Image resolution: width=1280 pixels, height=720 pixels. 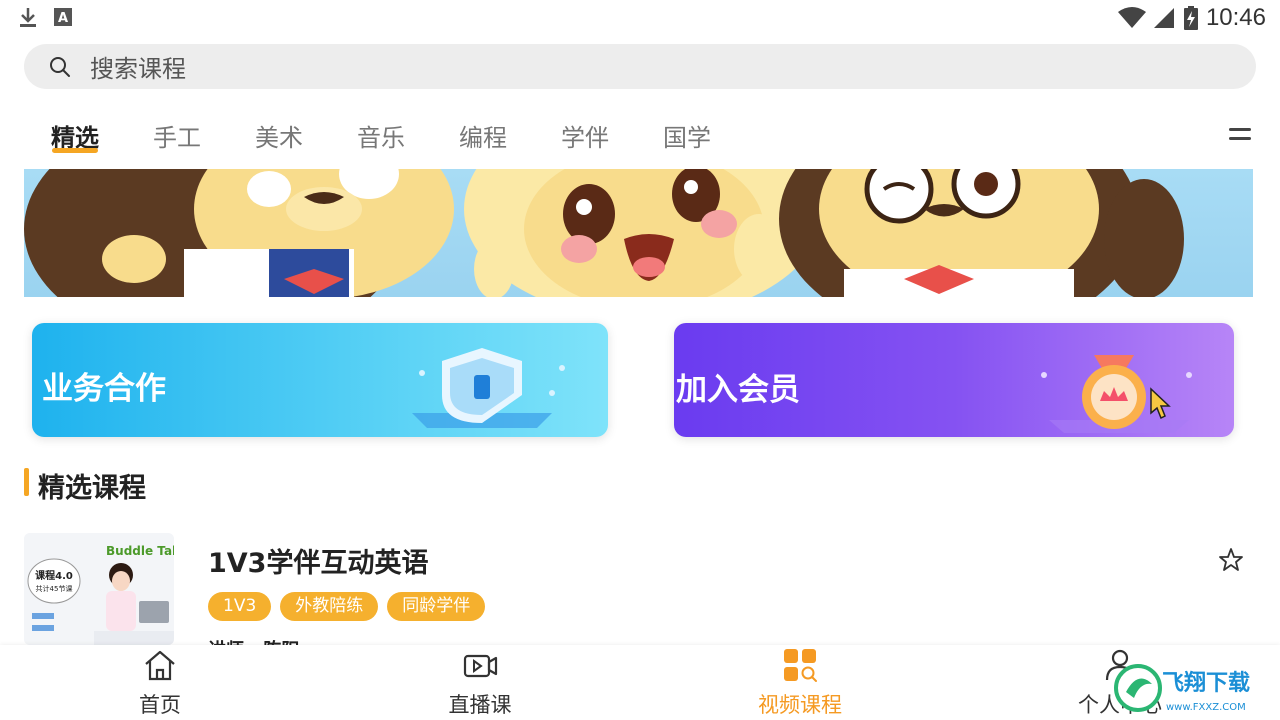 I want to click on thumbnail-badge-line1: 课程4.0, so click(x=54, y=575).